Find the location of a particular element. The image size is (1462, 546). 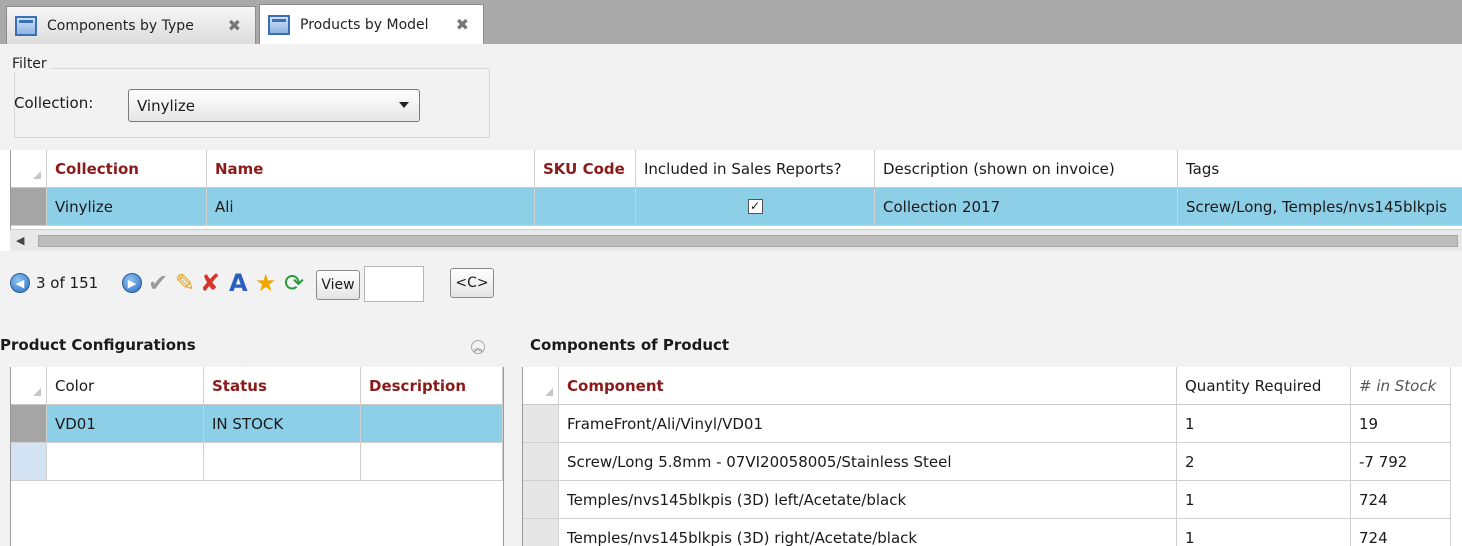

components-grid-header: Component Quantity Required # in Stock is located at coordinates (987, 386).